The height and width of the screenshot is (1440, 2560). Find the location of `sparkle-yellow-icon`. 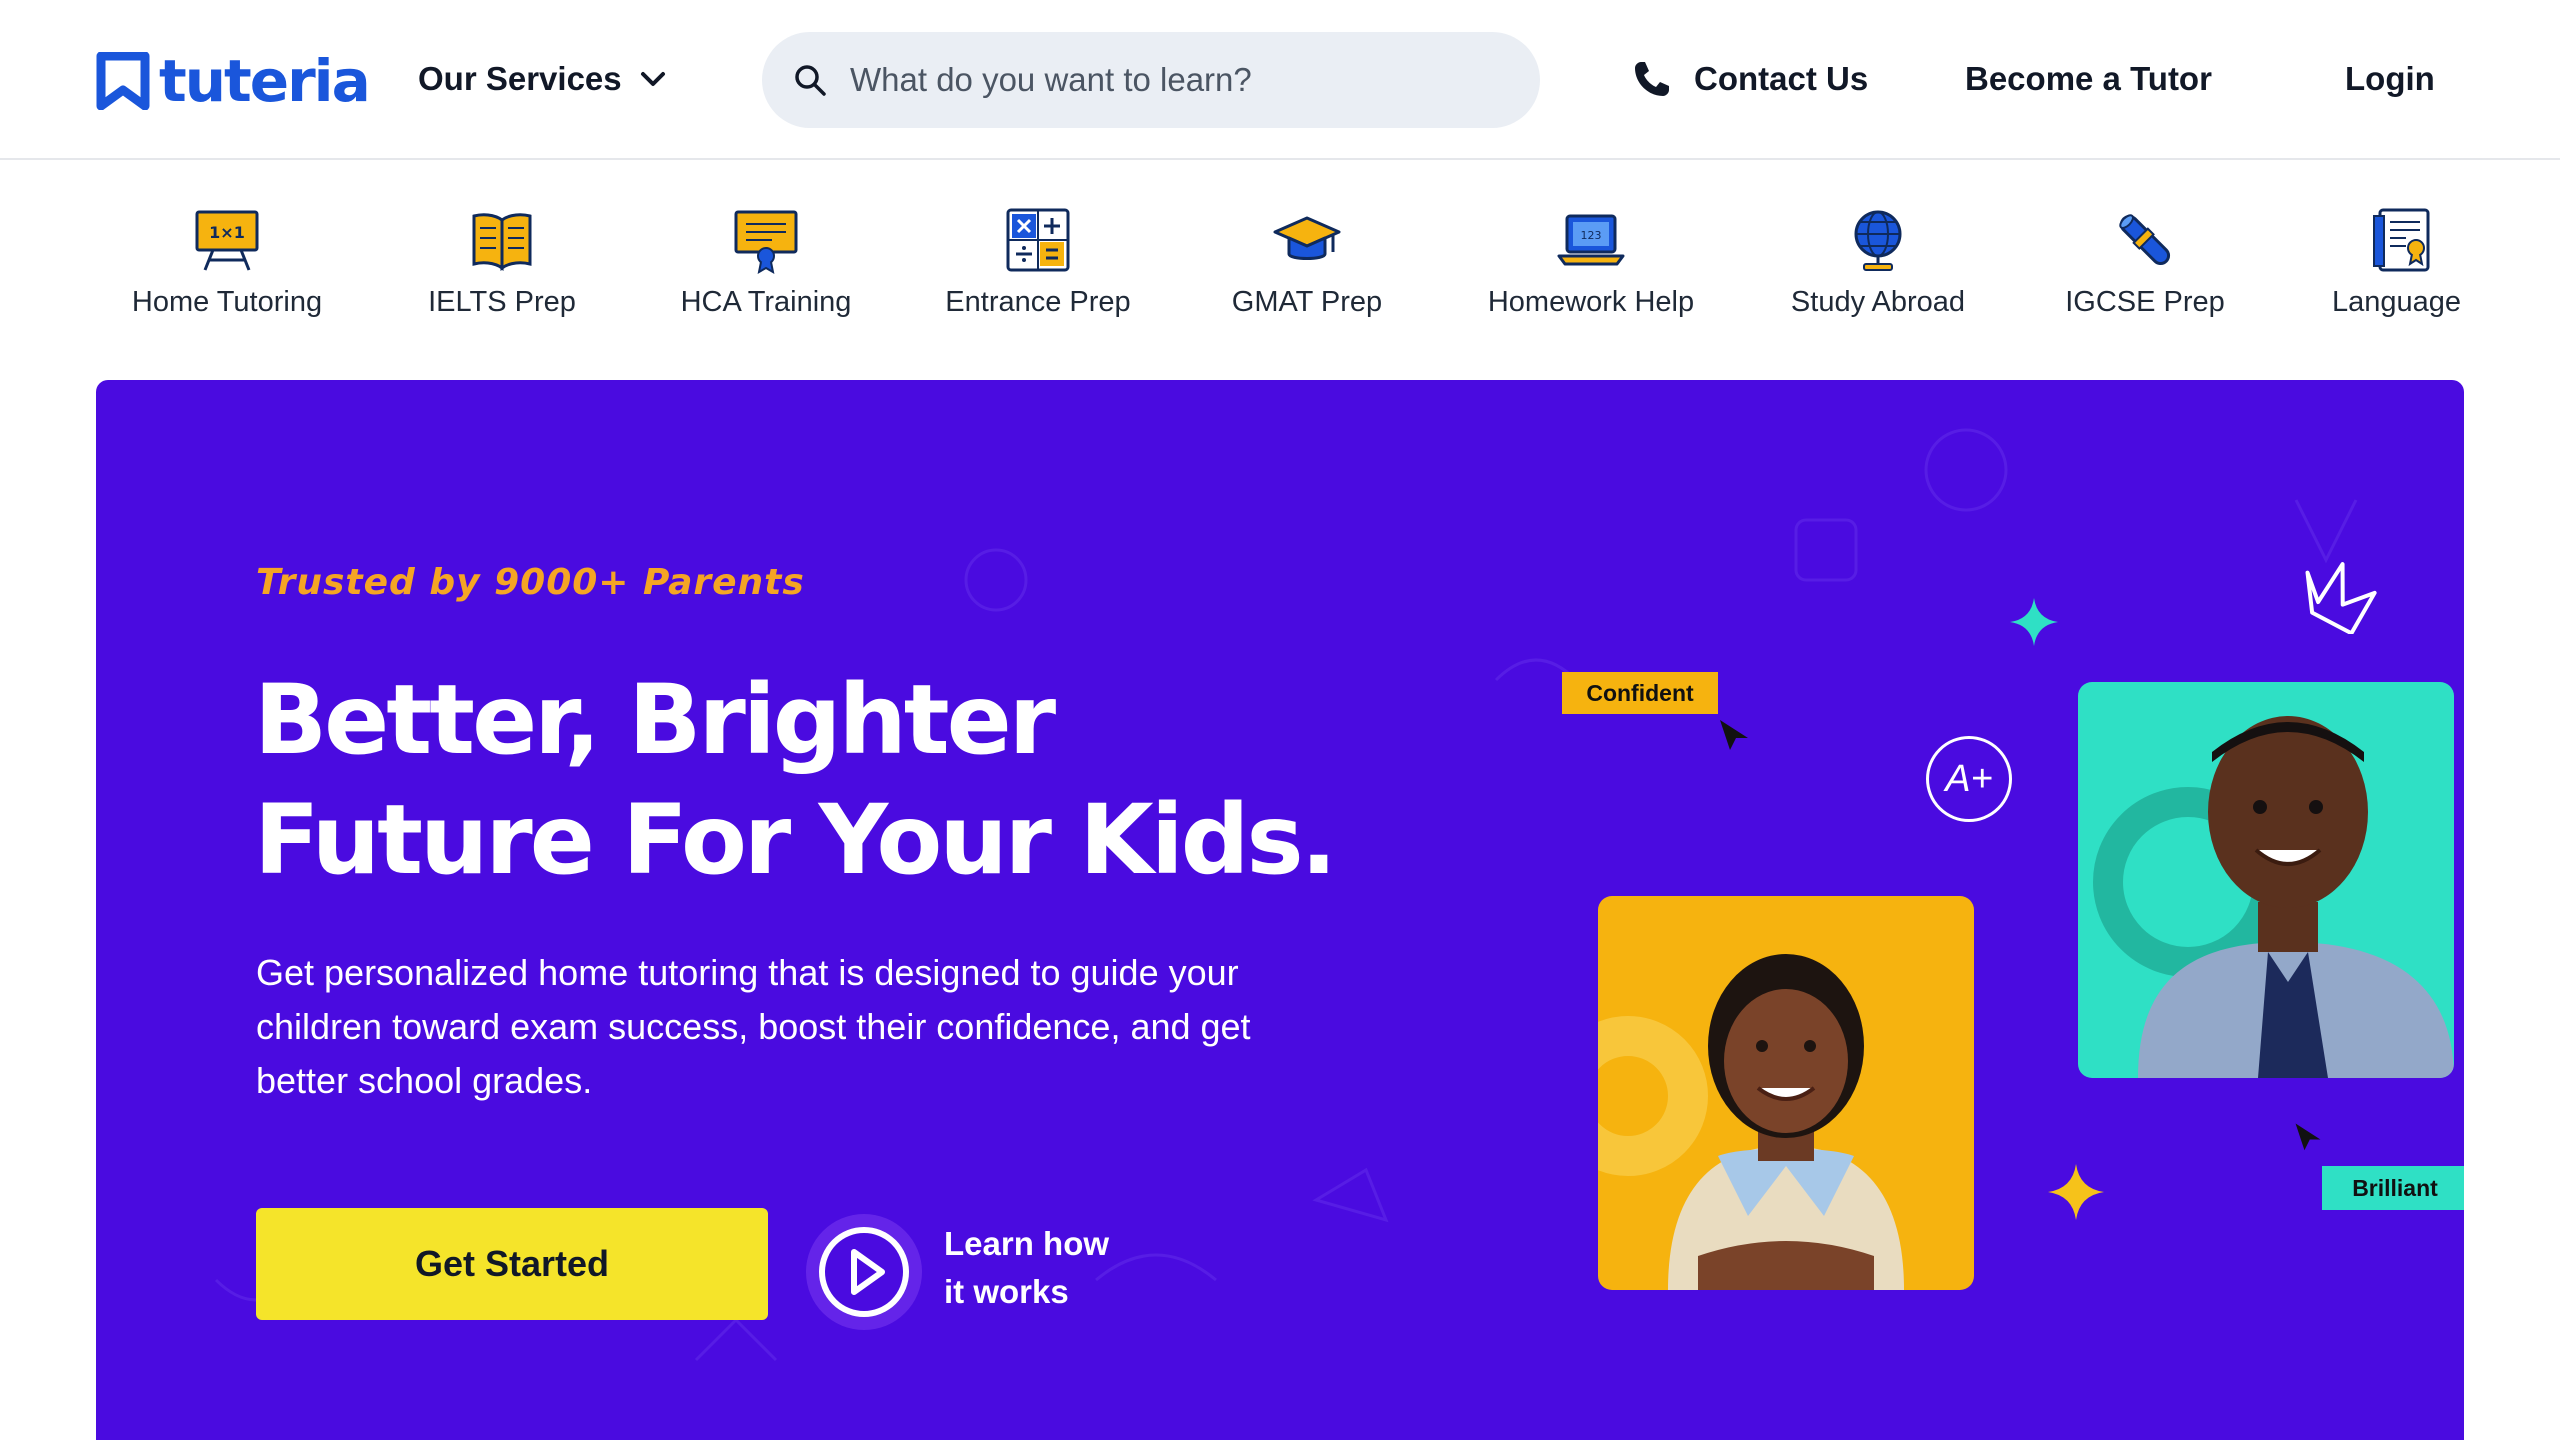

sparkle-yellow-icon is located at coordinates (2076, 1192).